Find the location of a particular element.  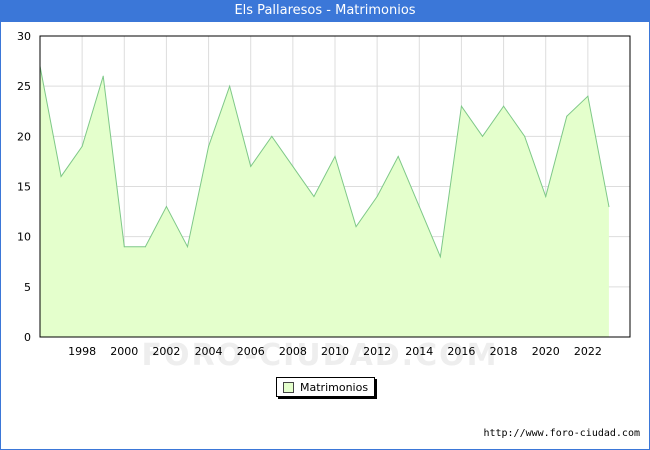

x-tick-label: 2020 is located at coordinates (546, 351).